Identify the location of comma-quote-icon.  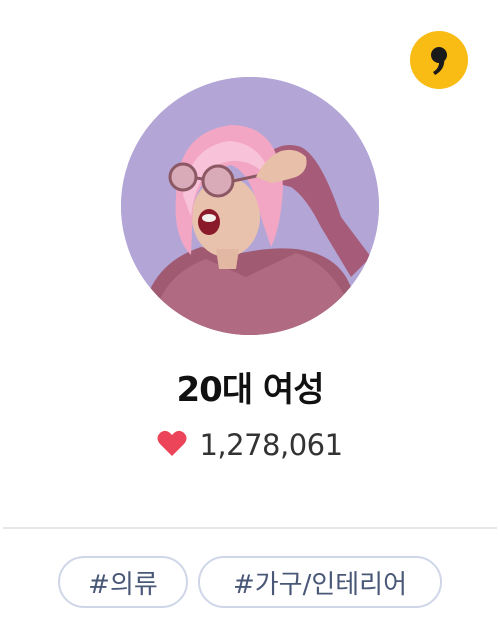
(439, 60).